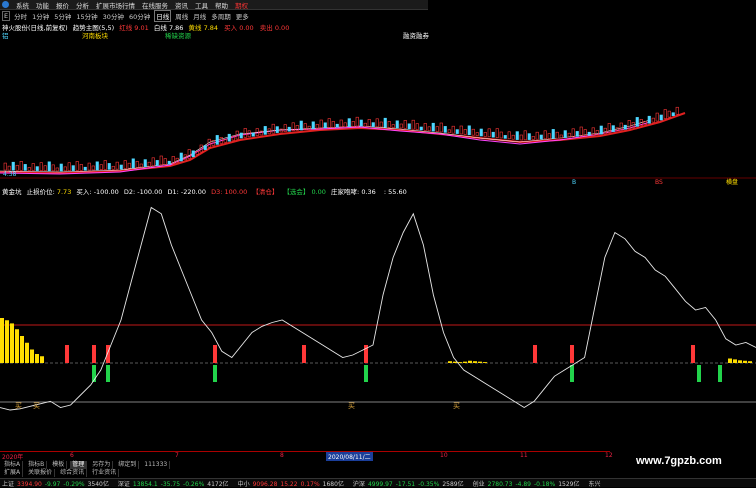 The height and width of the screenshot is (488, 756). What do you see at coordinates (74, 484) in the screenshot?
I see `index-pct: -0.29%` at bounding box center [74, 484].